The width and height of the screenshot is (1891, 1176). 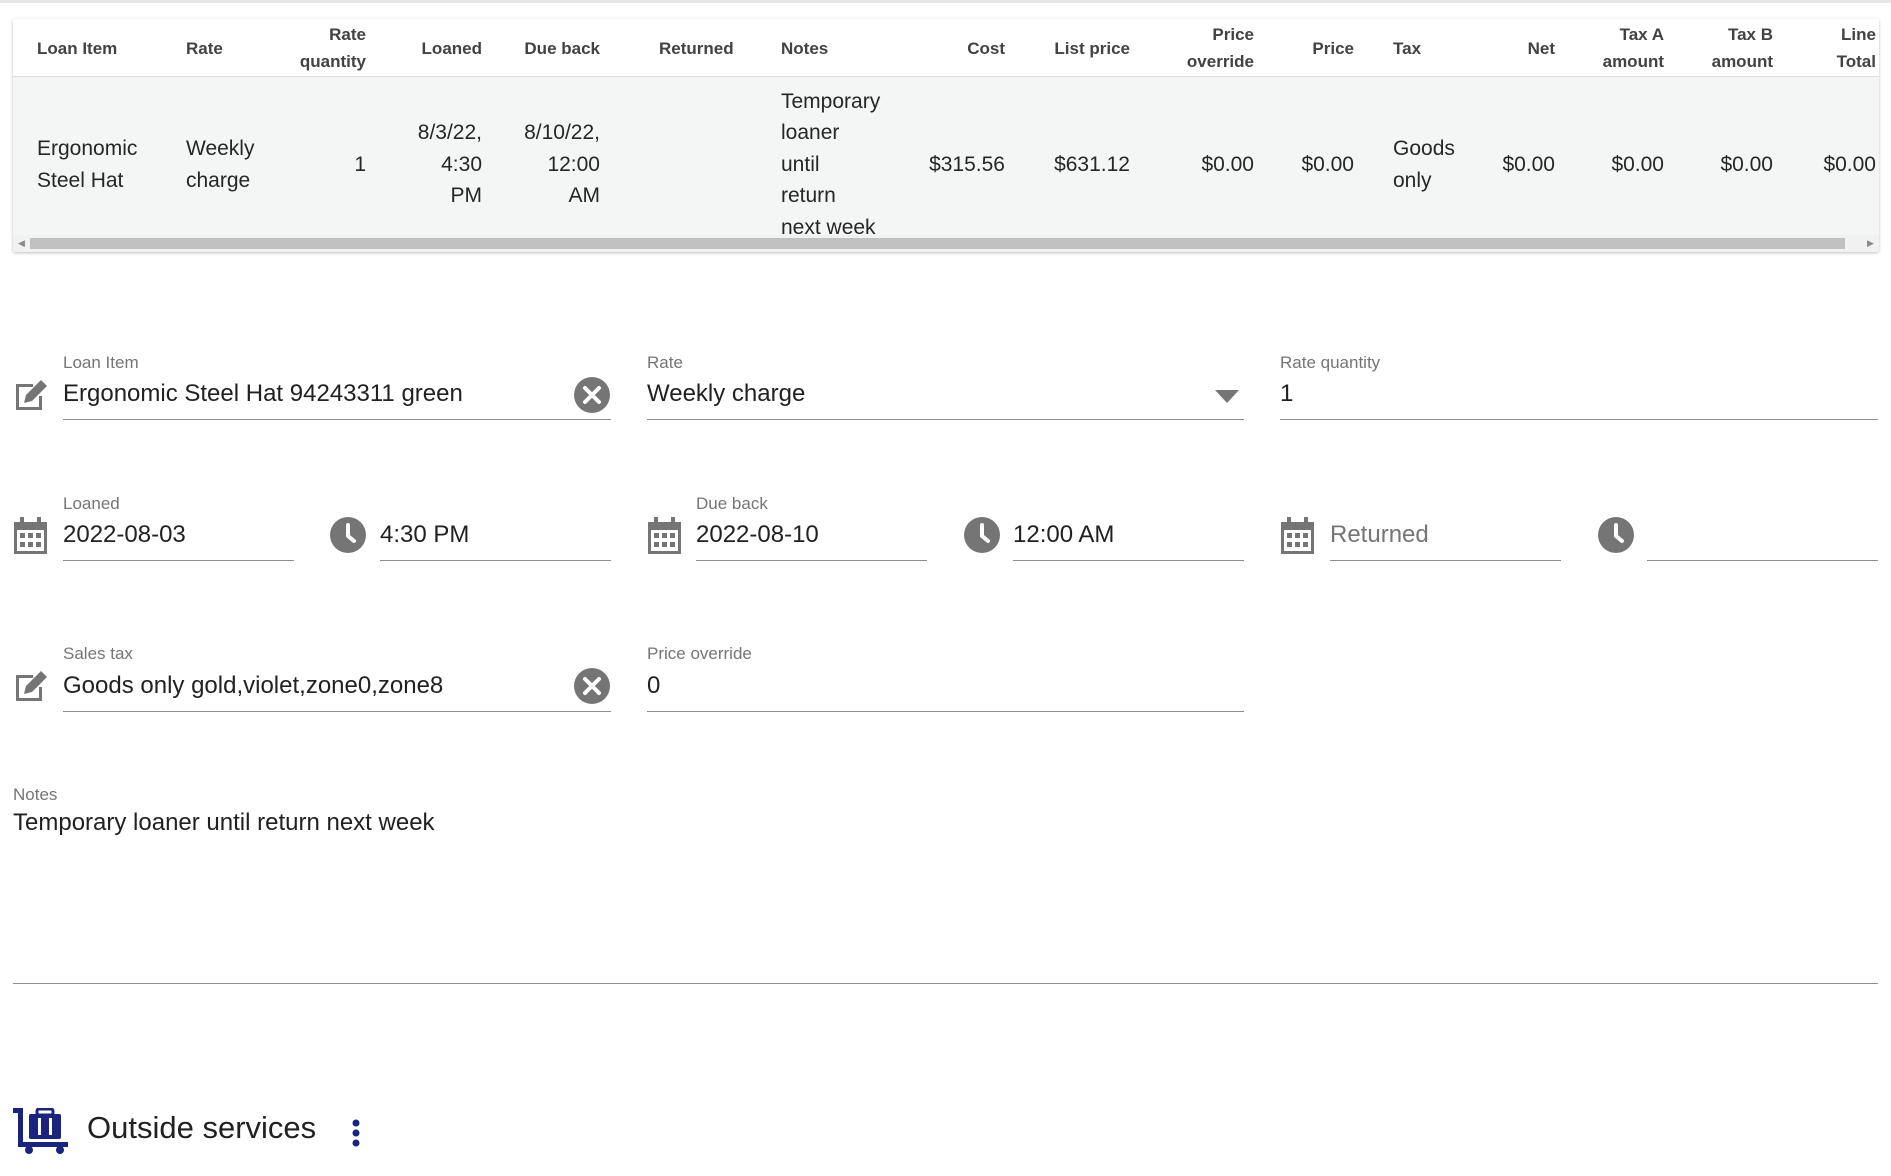 What do you see at coordinates (757, 535) in the screenshot?
I see `due-back-date-input: 2022-08-10` at bounding box center [757, 535].